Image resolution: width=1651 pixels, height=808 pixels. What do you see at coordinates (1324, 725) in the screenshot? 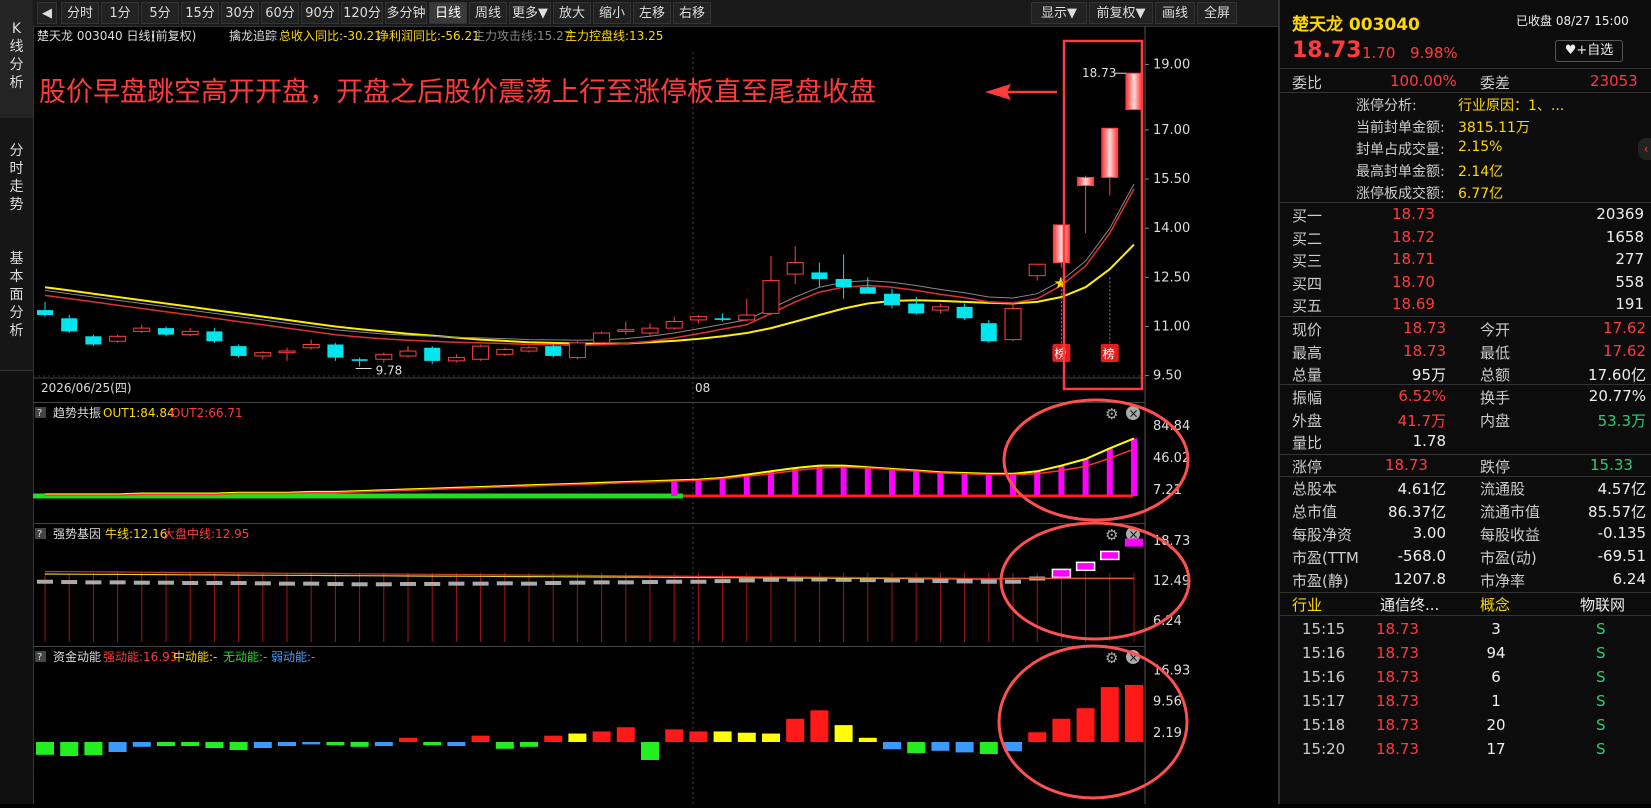
I see `tick-time: 15:18` at bounding box center [1324, 725].